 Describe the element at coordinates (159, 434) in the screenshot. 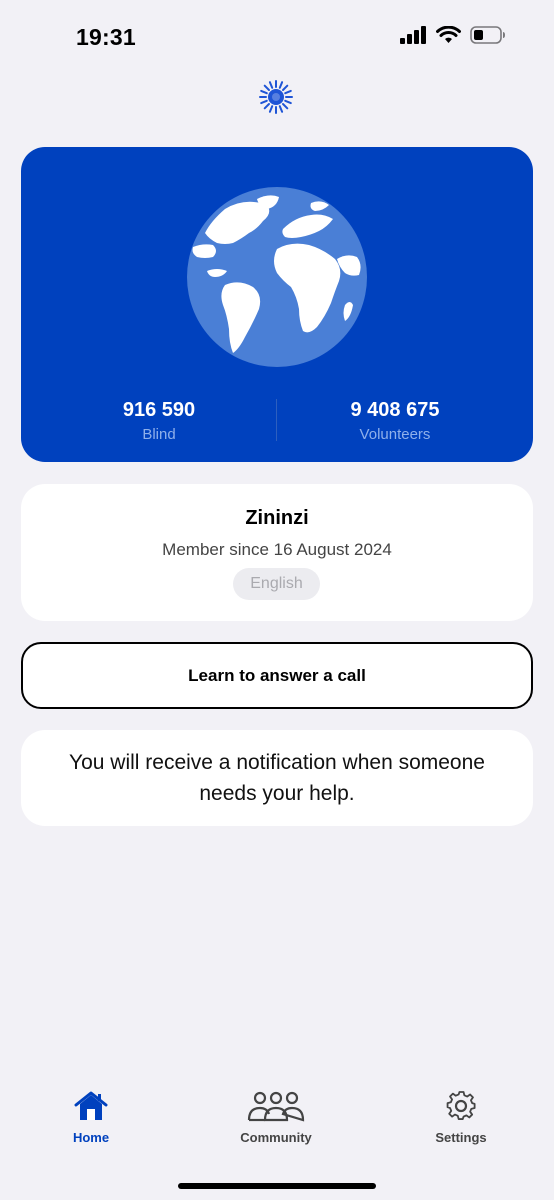

I see `blind-label: Blind` at that location.